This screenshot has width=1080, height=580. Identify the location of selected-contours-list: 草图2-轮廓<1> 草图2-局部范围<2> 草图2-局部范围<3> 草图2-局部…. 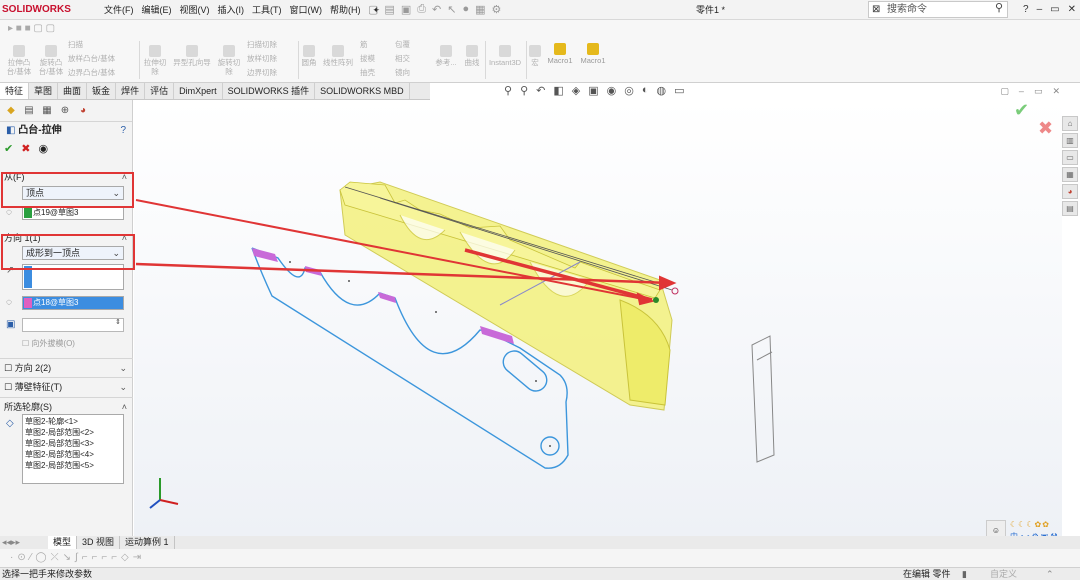
(73, 449).